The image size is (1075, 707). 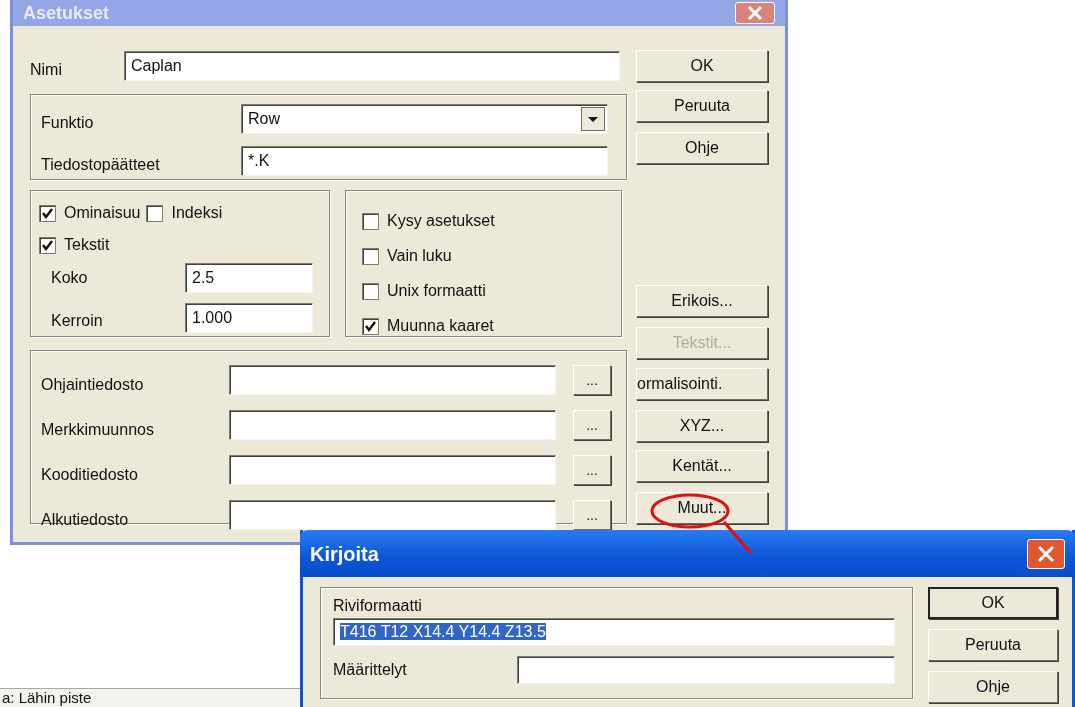 I want to click on field-label: Riviformaatti, so click(x=378, y=606).